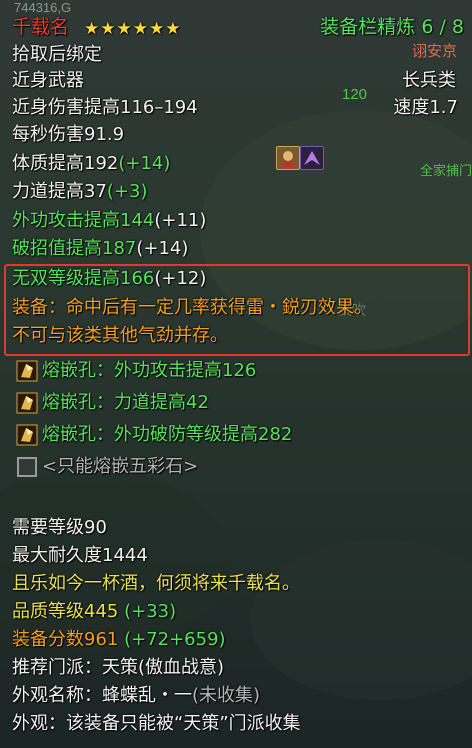  Describe the element at coordinates (429, 80) in the screenshot. I see `weapon-class: 长兵类` at that location.